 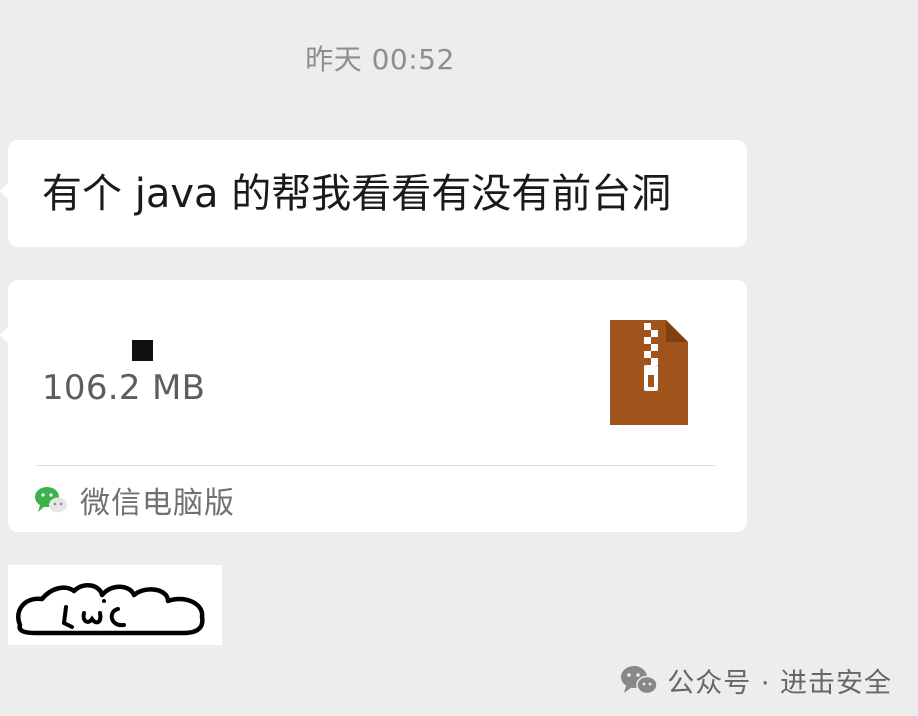 I want to click on file-bubble-divider, so click(x=375, y=465).